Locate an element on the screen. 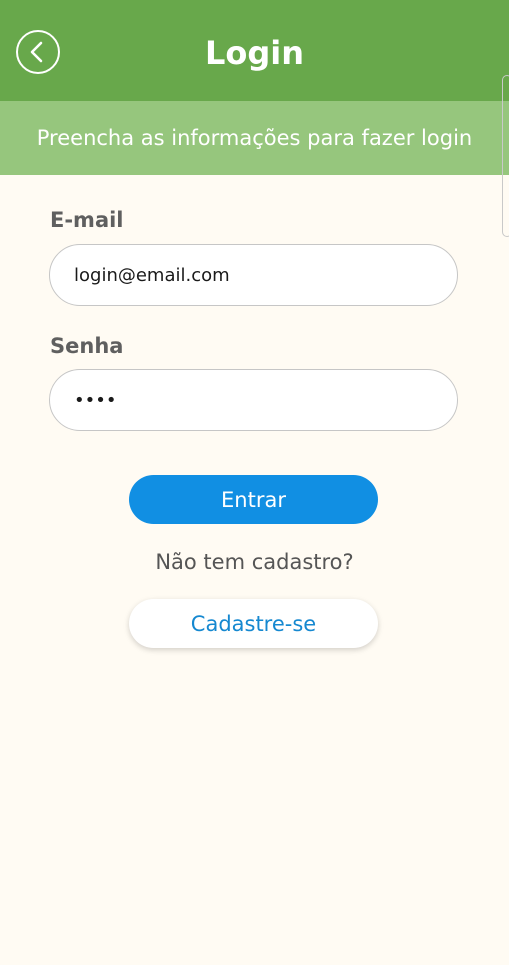  page-title: Login is located at coordinates (254, 53).